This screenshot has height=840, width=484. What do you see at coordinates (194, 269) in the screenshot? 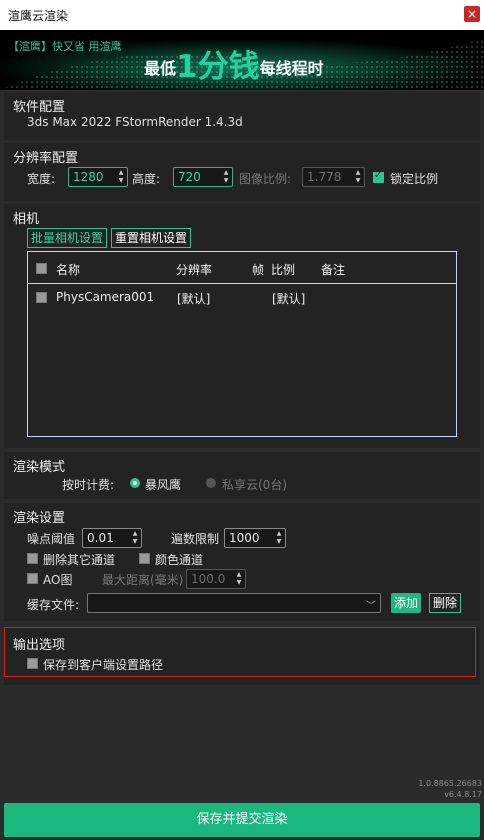
I see `column-resolution: 分辨率` at bounding box center [194, 269].